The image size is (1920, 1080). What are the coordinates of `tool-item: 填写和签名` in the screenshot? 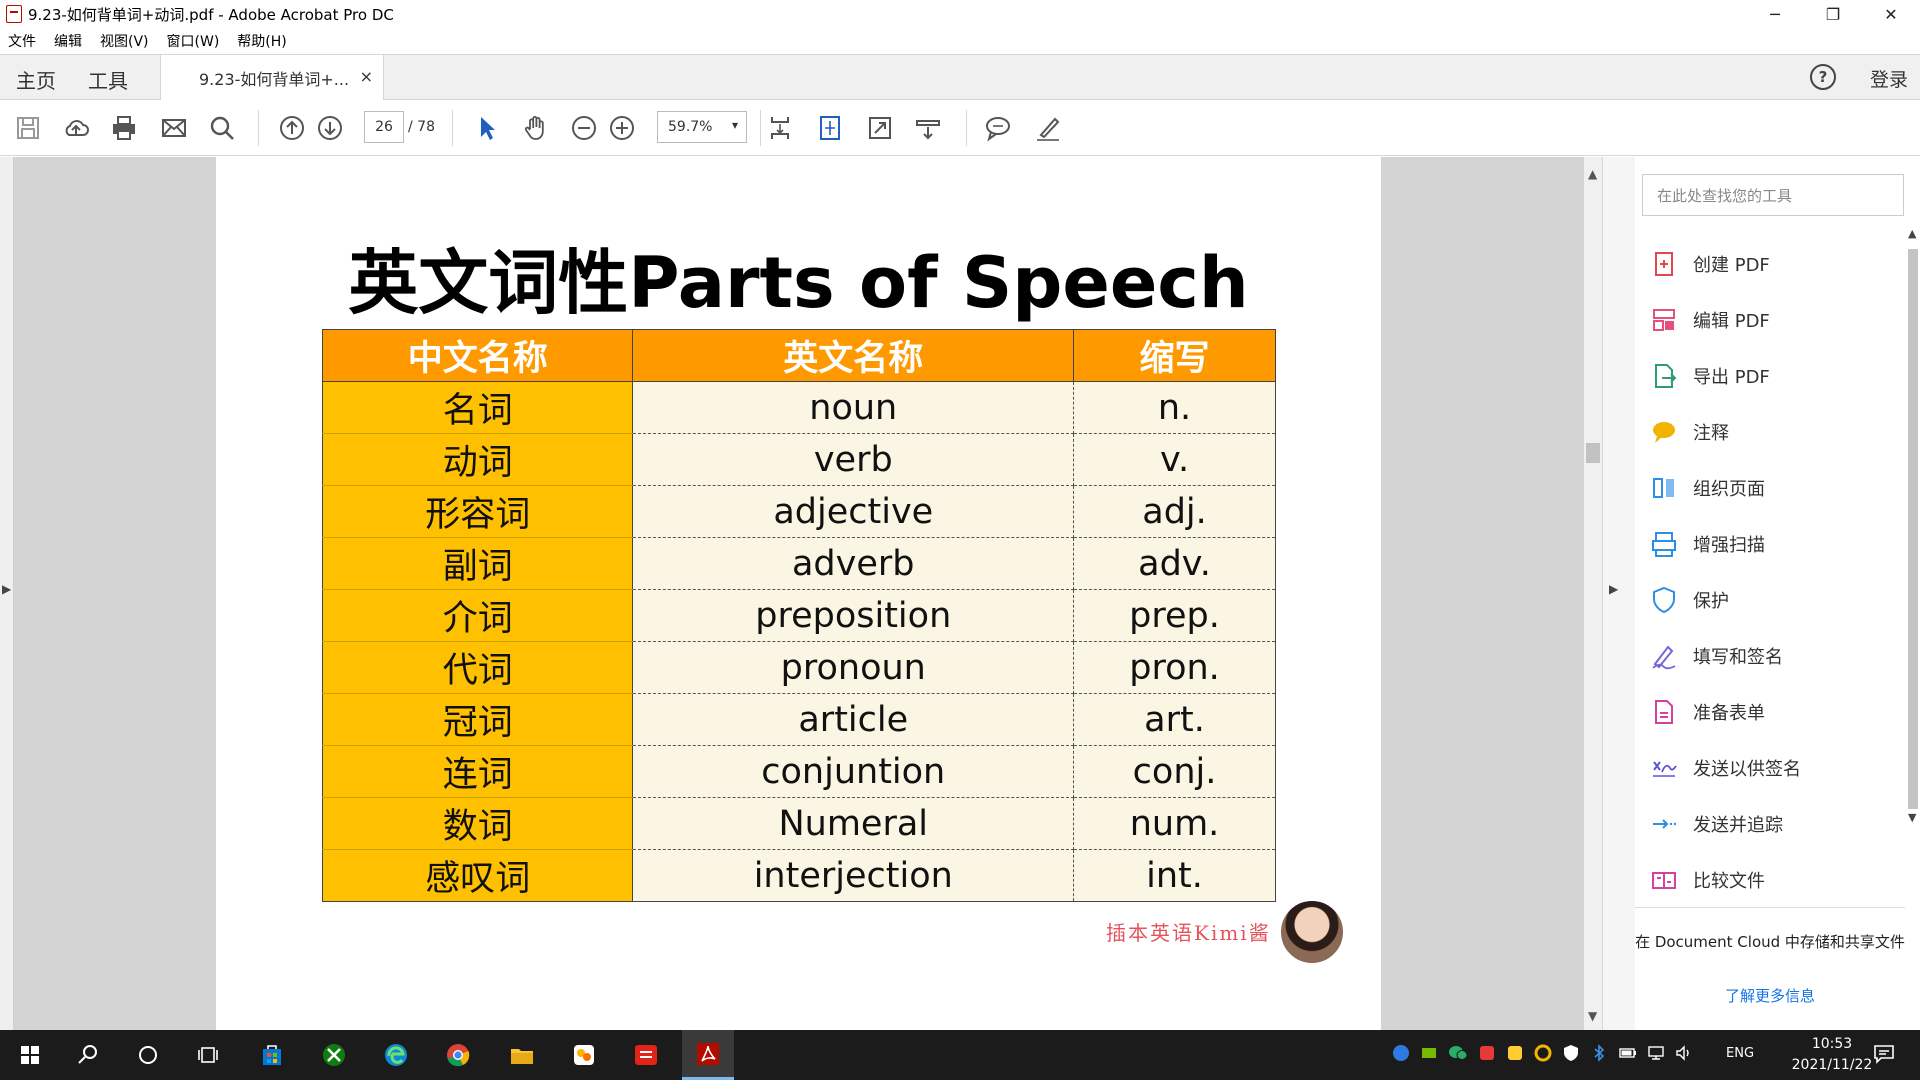 It's located at (1770, 656).